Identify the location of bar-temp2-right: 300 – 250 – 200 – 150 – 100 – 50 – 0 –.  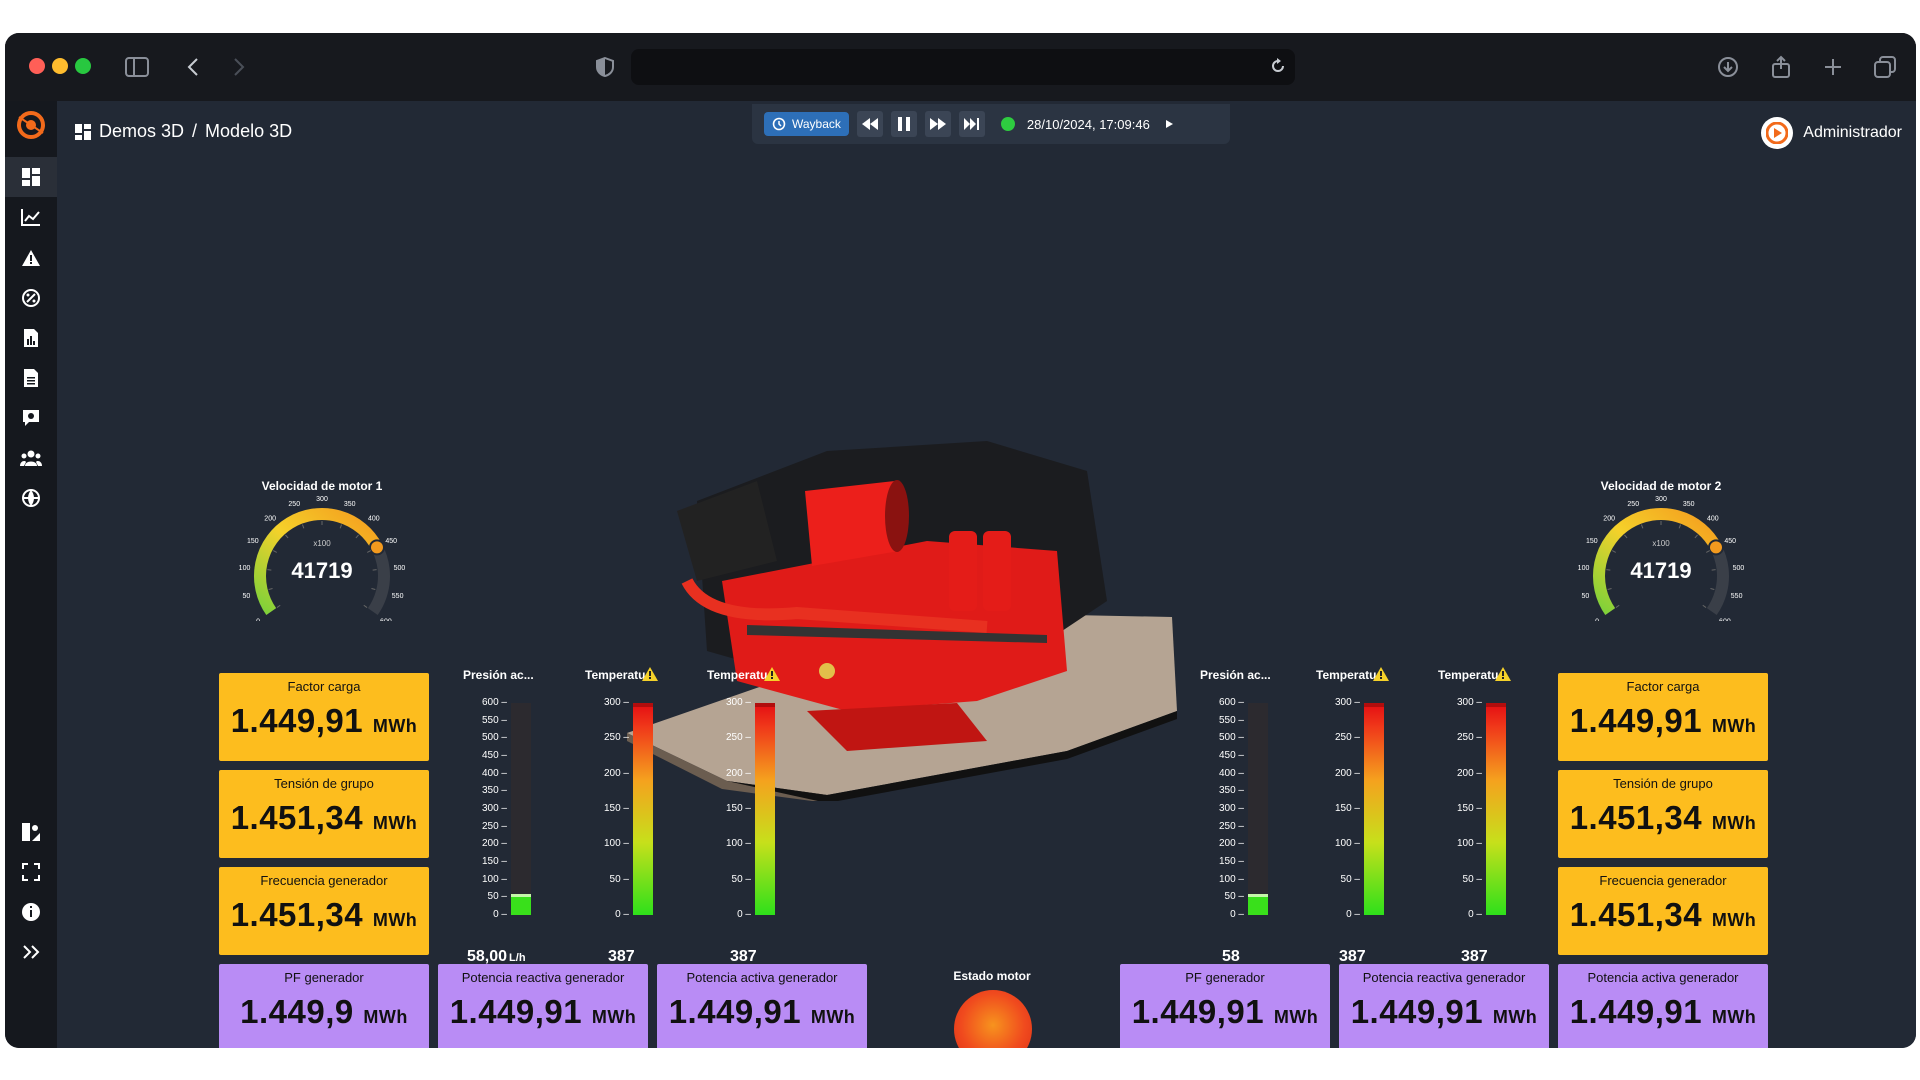
(1478, 811).